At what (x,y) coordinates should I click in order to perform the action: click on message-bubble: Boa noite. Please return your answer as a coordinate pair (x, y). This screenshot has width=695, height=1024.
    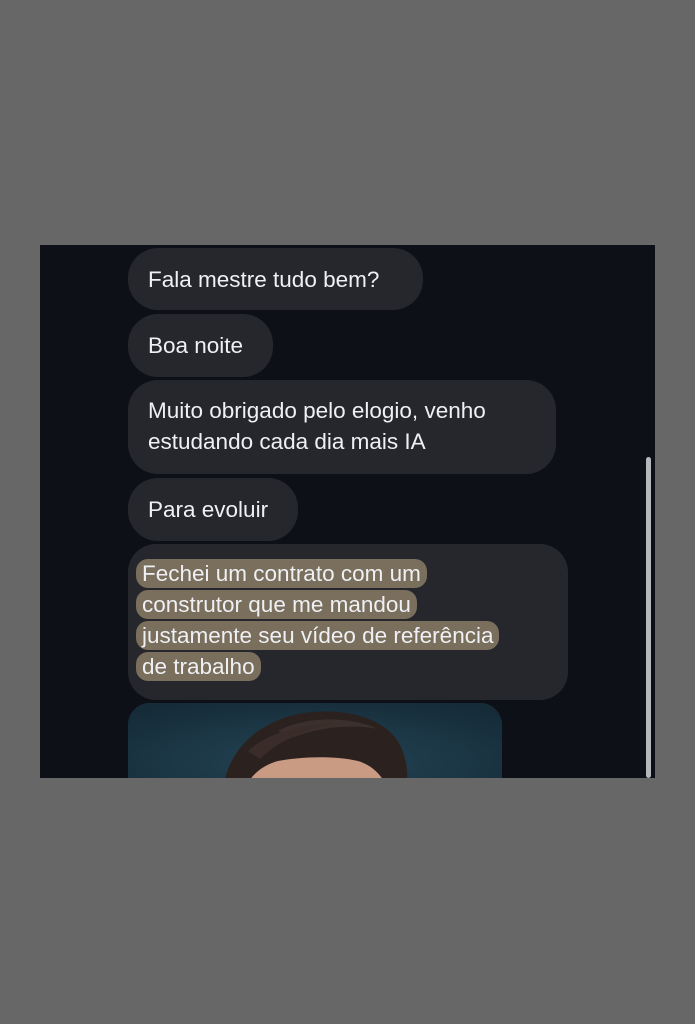
    Looking at the image, I should click on (200, 345).